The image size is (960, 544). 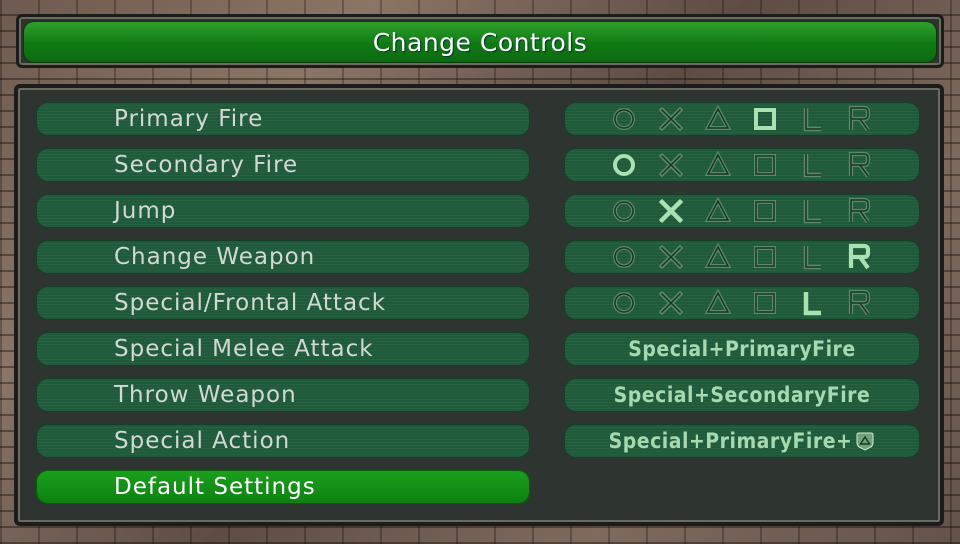 What do you see at coordinates (189, 119) in the screenshot?
I see `action-label: Primary Fire` at bounding box center [189, 119].